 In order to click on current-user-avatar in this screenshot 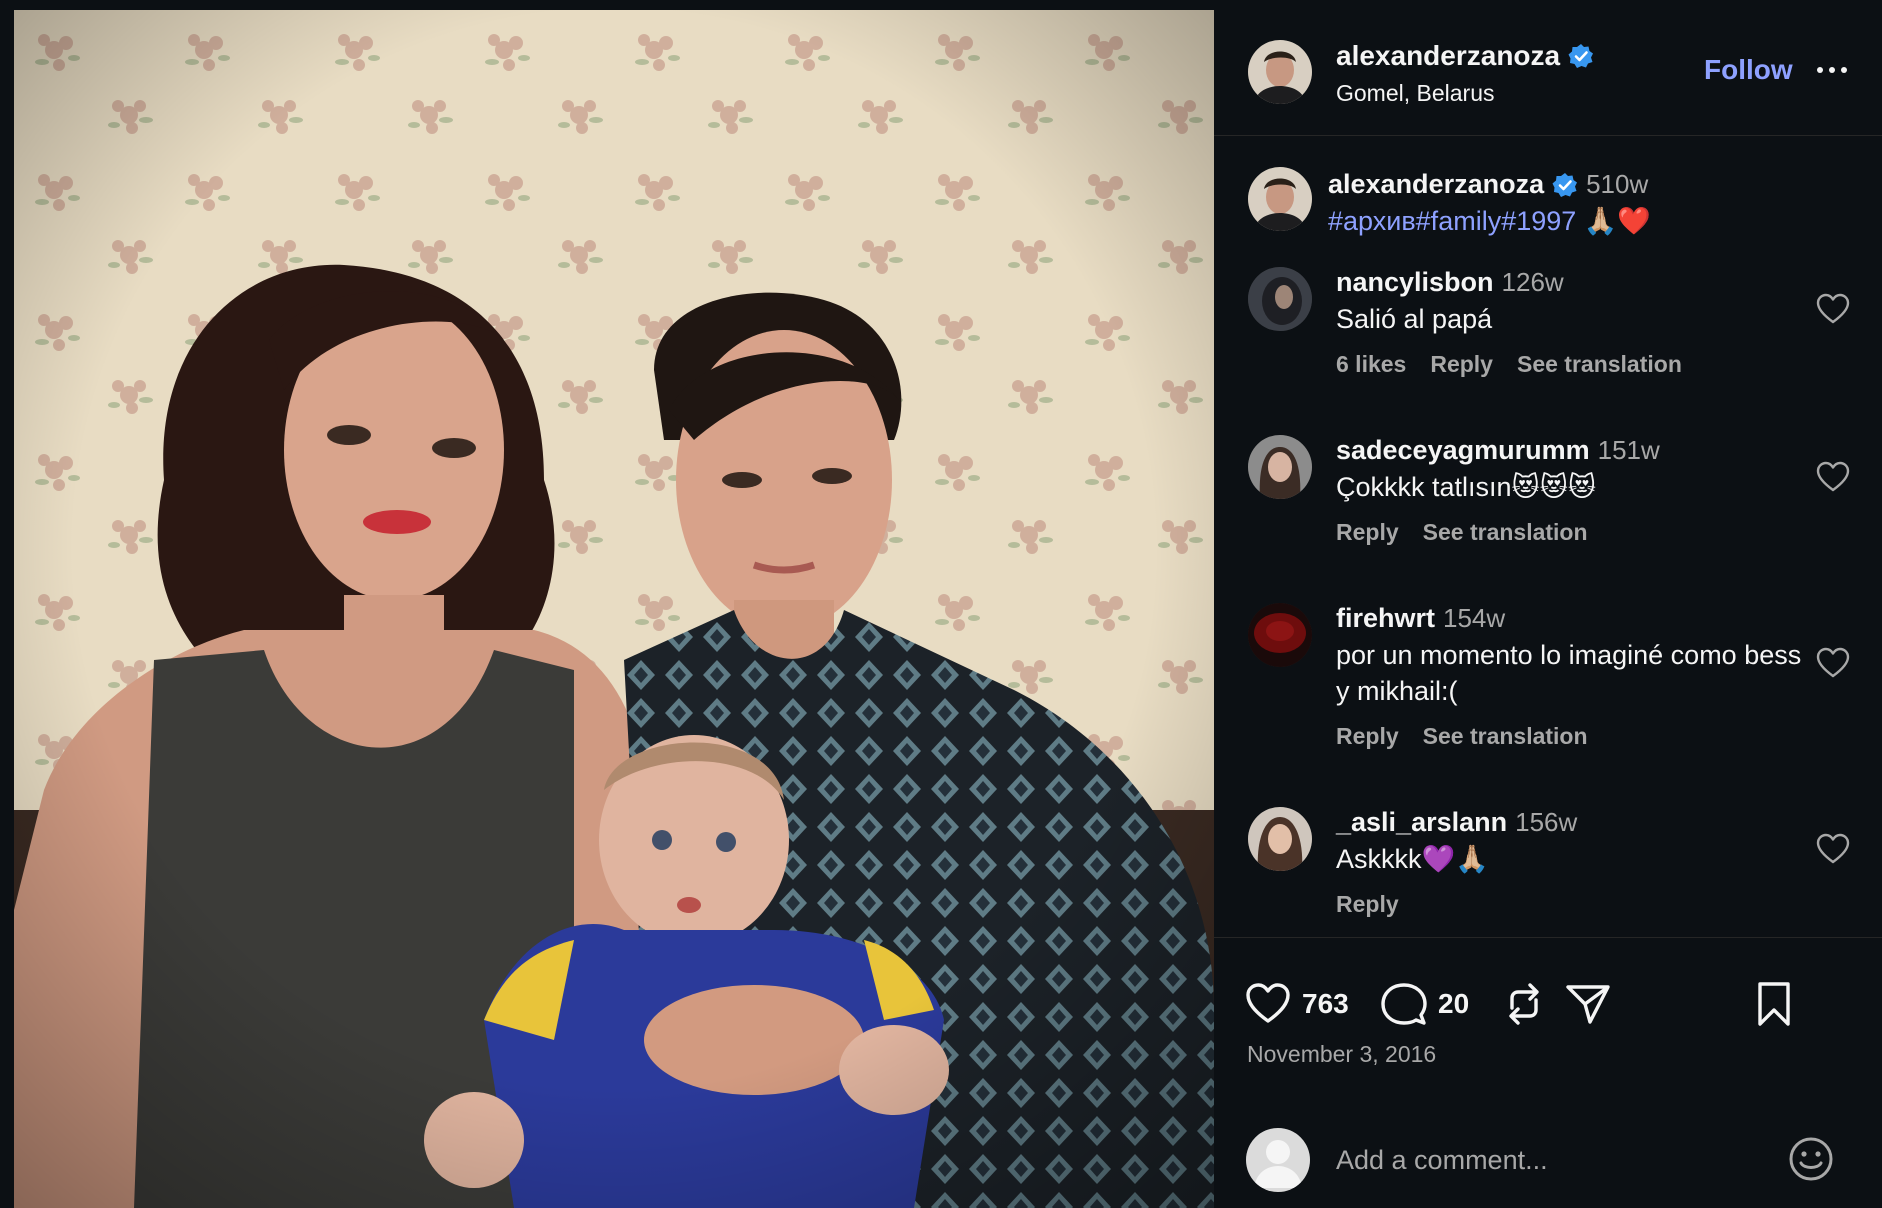, I will do `click(1278, 1160)`.